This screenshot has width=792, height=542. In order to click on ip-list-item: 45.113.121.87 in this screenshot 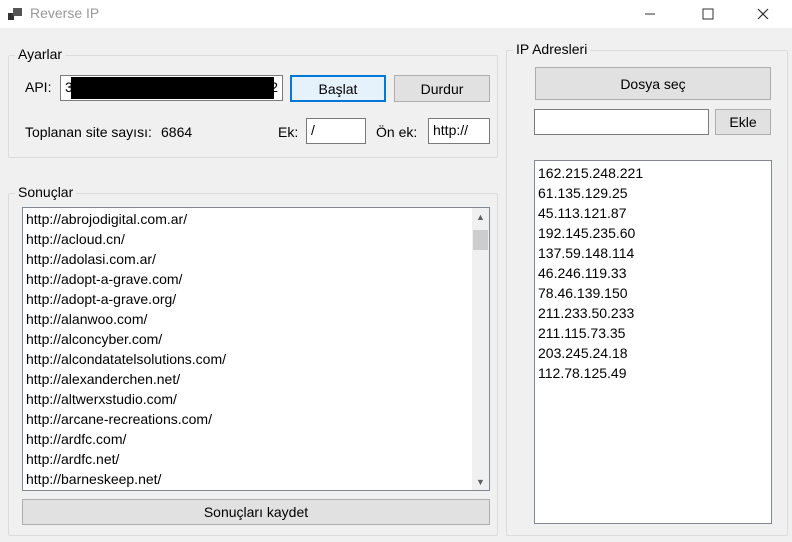, I will do `click(652, 213)`.